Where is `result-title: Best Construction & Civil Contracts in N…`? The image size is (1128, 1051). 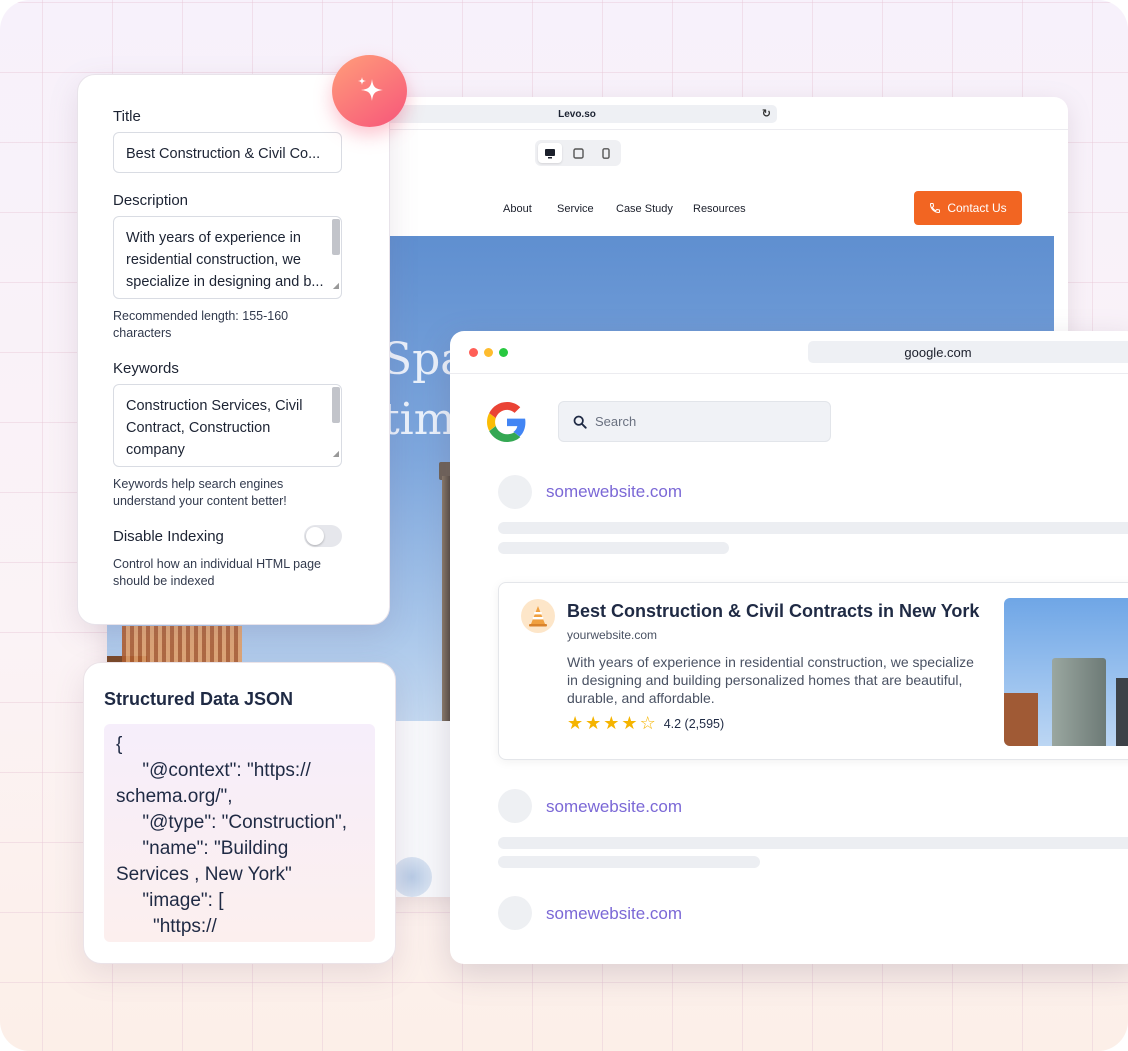
result-title: Best Construction & Civil Contracts in N… is located at coordinates (773, 611).